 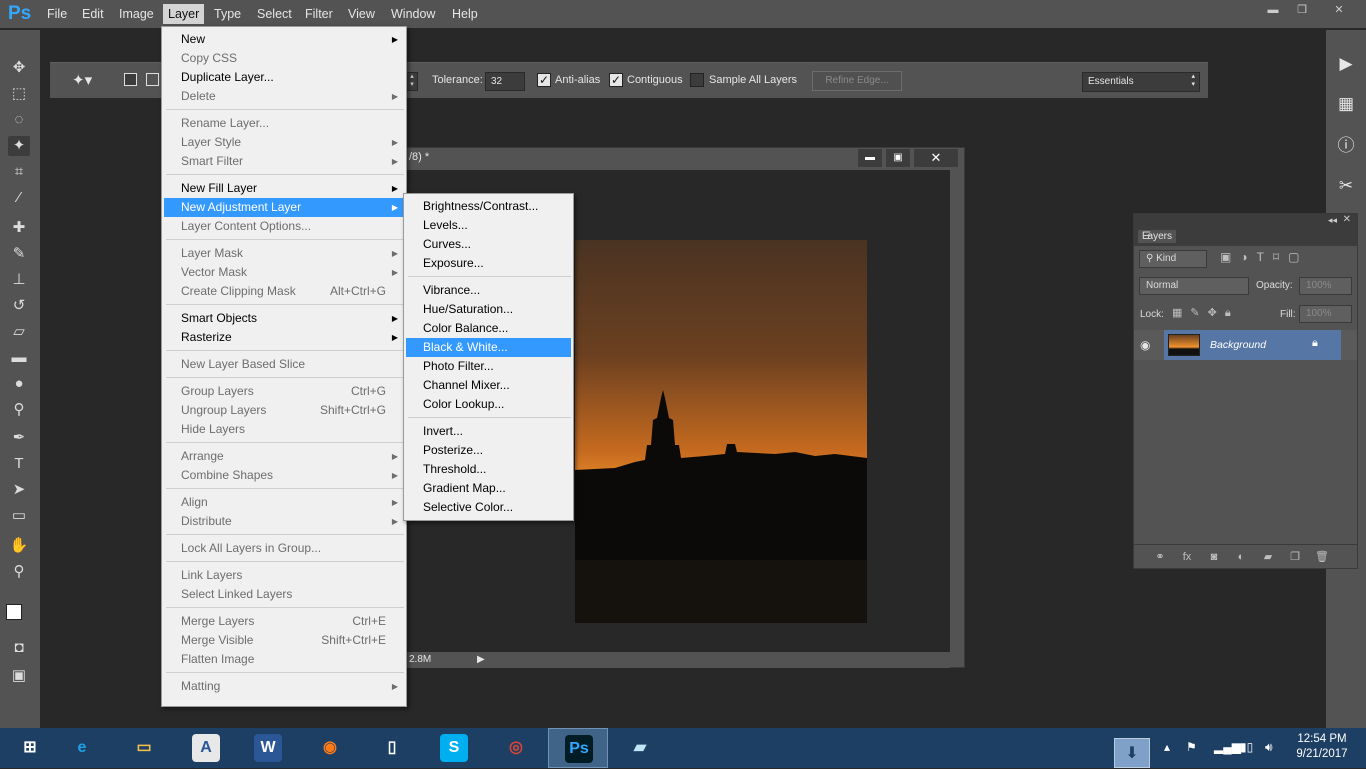 I want to click on link-layers-icon: ⚭, so click(x=1160, y=557).